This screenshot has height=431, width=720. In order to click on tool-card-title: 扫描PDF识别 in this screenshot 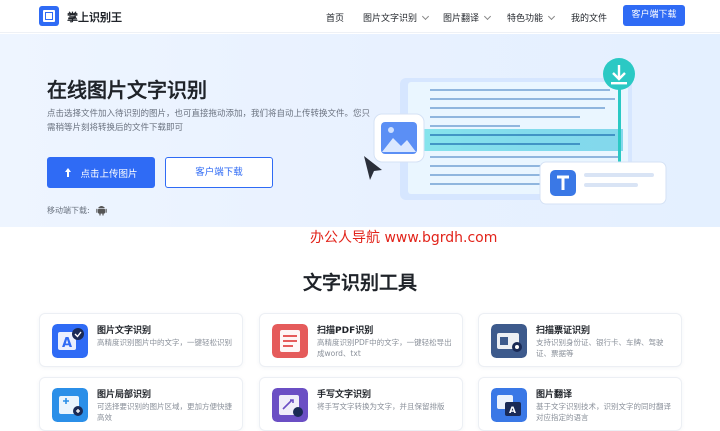, I will do `click(345, 331)`.